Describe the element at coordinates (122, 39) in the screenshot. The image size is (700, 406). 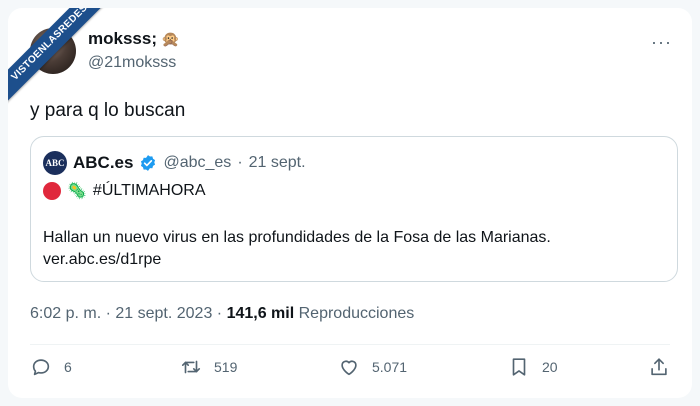
I see `author-name: moksss;` at that location.